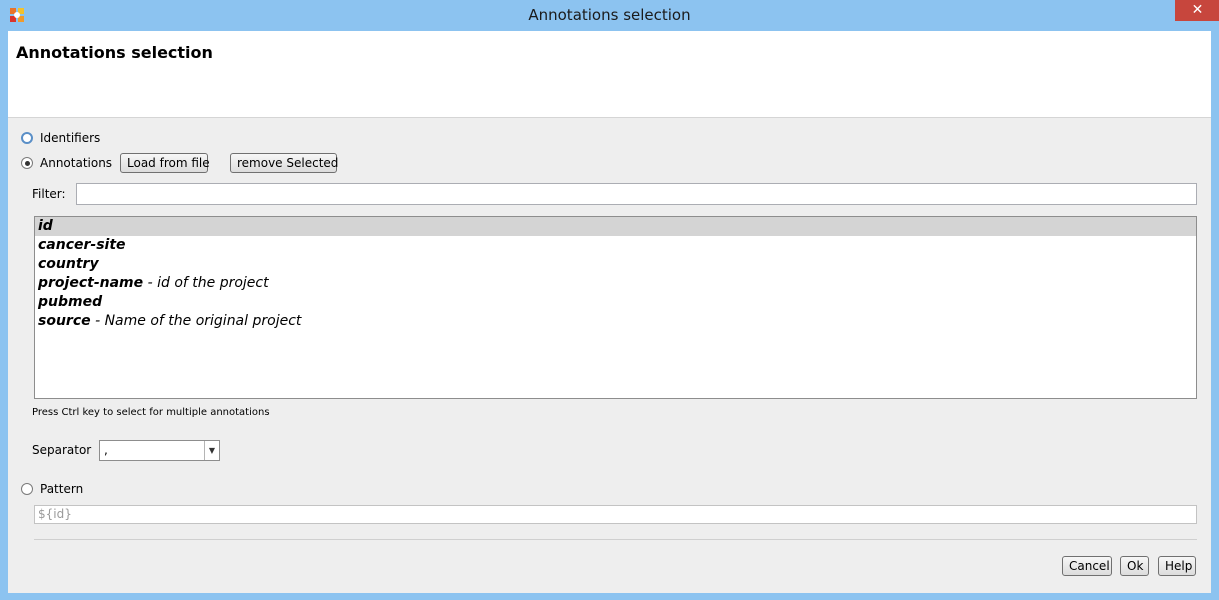  Describe the element at coordinates (615, 514) in the screenshot. I see `pattern-input: ${id}` at that location.